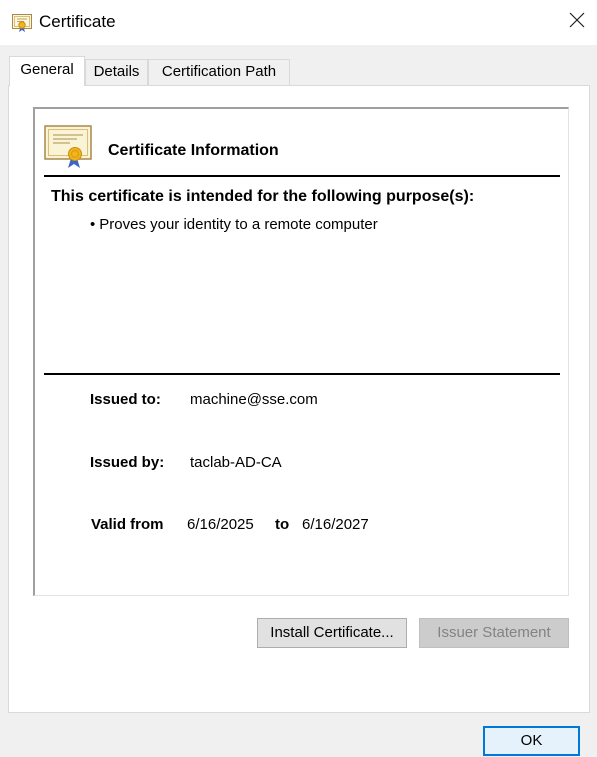 This screenshot has height=757, width=597. I want to click on close-button, so click(577, 22).